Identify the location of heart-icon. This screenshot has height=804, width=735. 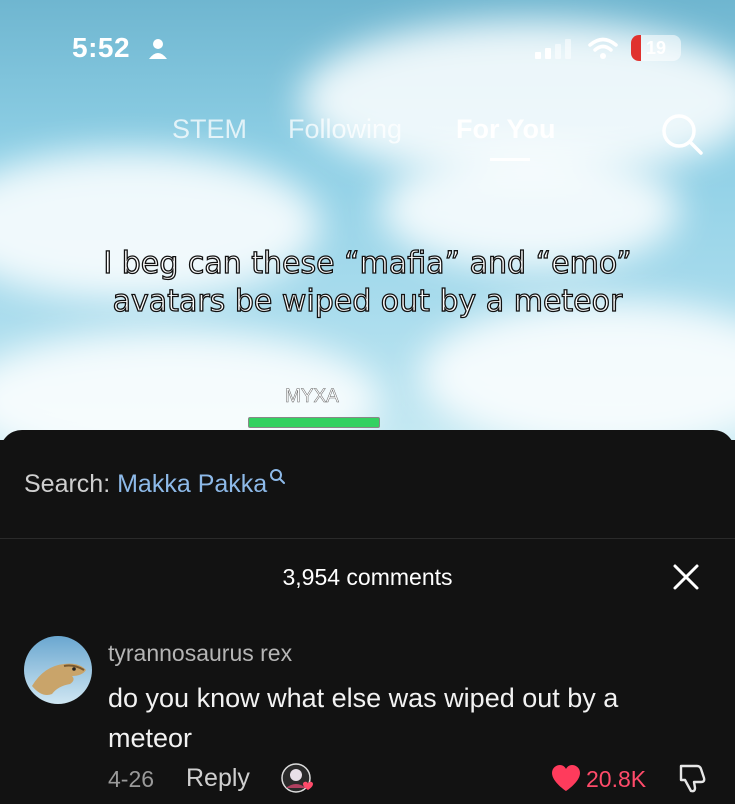
(566, 778).